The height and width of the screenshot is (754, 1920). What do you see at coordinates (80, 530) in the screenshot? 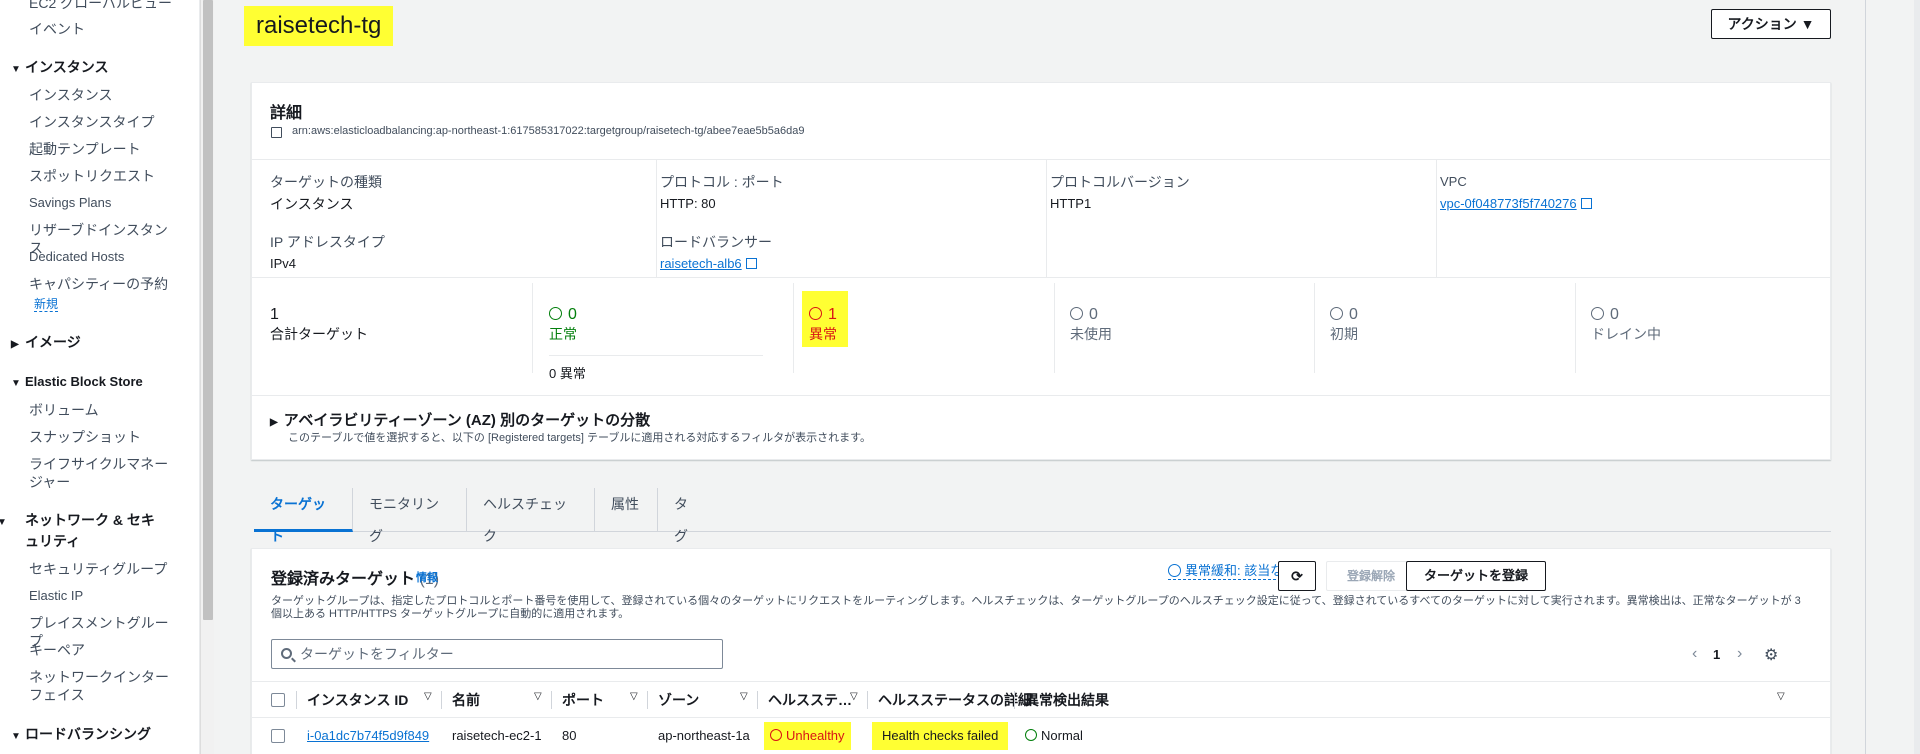
I see `sidebar-section-network-security: ▼ネットワーク & セキュリティ` at bounding box center [80, 530].